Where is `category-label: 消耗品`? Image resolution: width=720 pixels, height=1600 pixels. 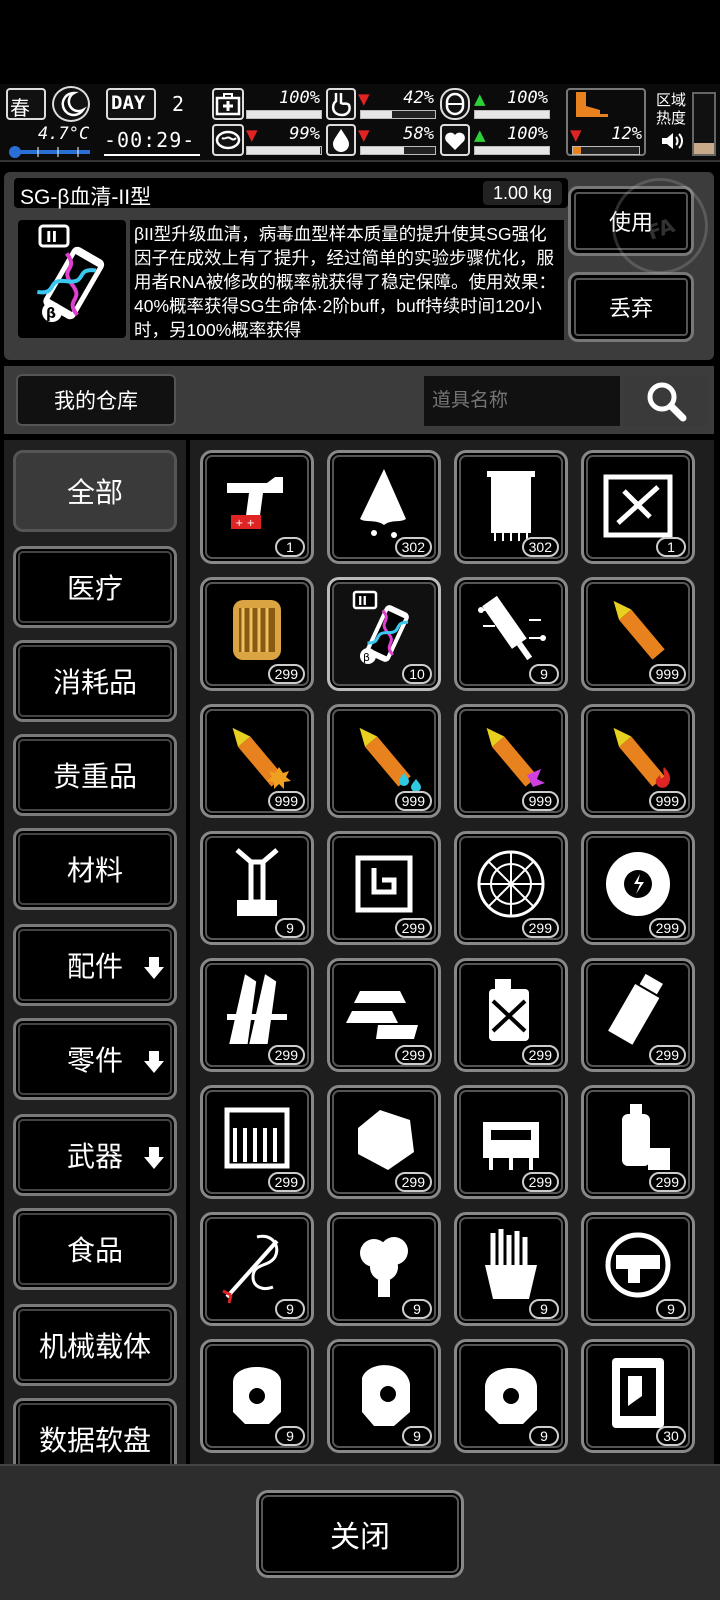
category-label: 消耗品 is located at coordinates (94, 682).